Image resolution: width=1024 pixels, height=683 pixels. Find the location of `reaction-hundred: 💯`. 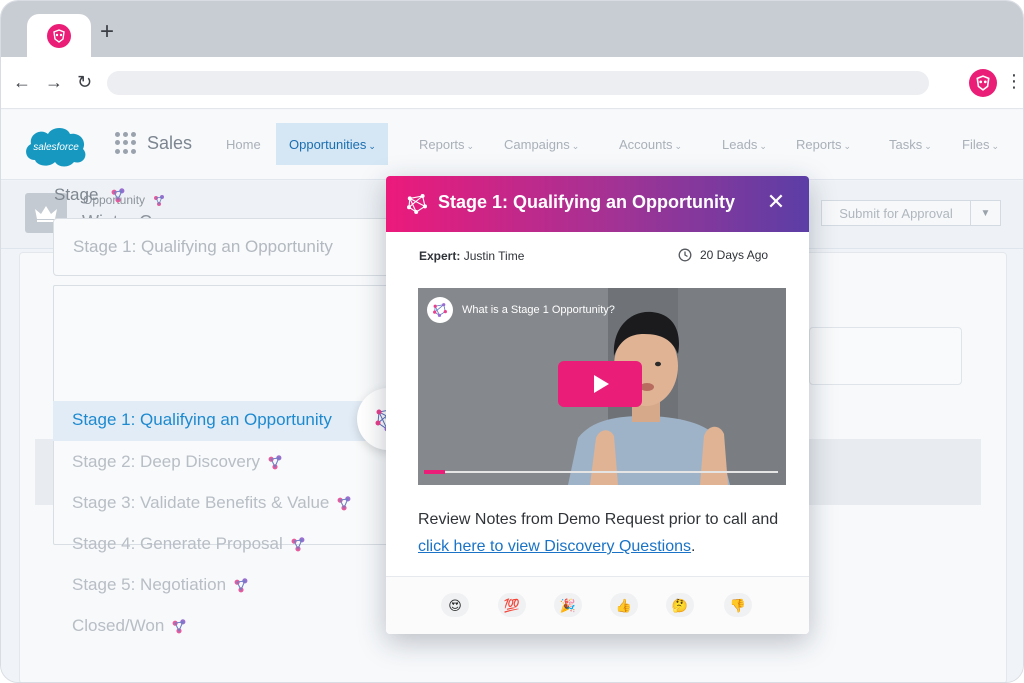

reaction-hundred: 💯 is located at coordinates (512, 605).